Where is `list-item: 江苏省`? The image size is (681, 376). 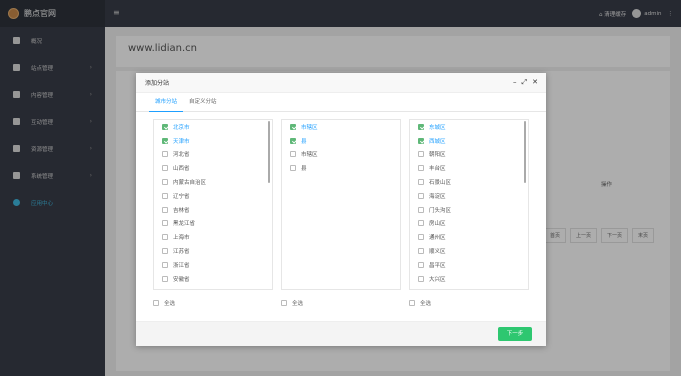 list-item: 江苏省 is located at coordinates (213, 251).